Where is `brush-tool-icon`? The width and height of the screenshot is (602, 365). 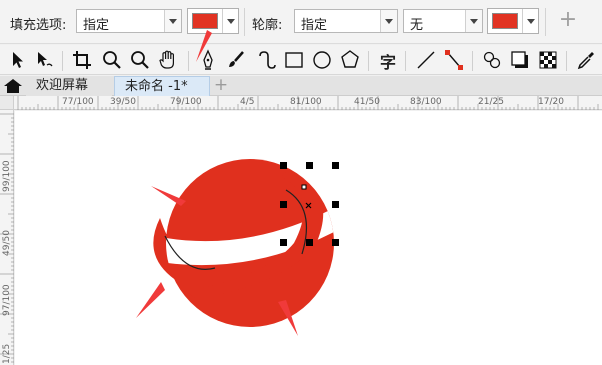 brush-tool-icon is located at coordinates (236, 60).